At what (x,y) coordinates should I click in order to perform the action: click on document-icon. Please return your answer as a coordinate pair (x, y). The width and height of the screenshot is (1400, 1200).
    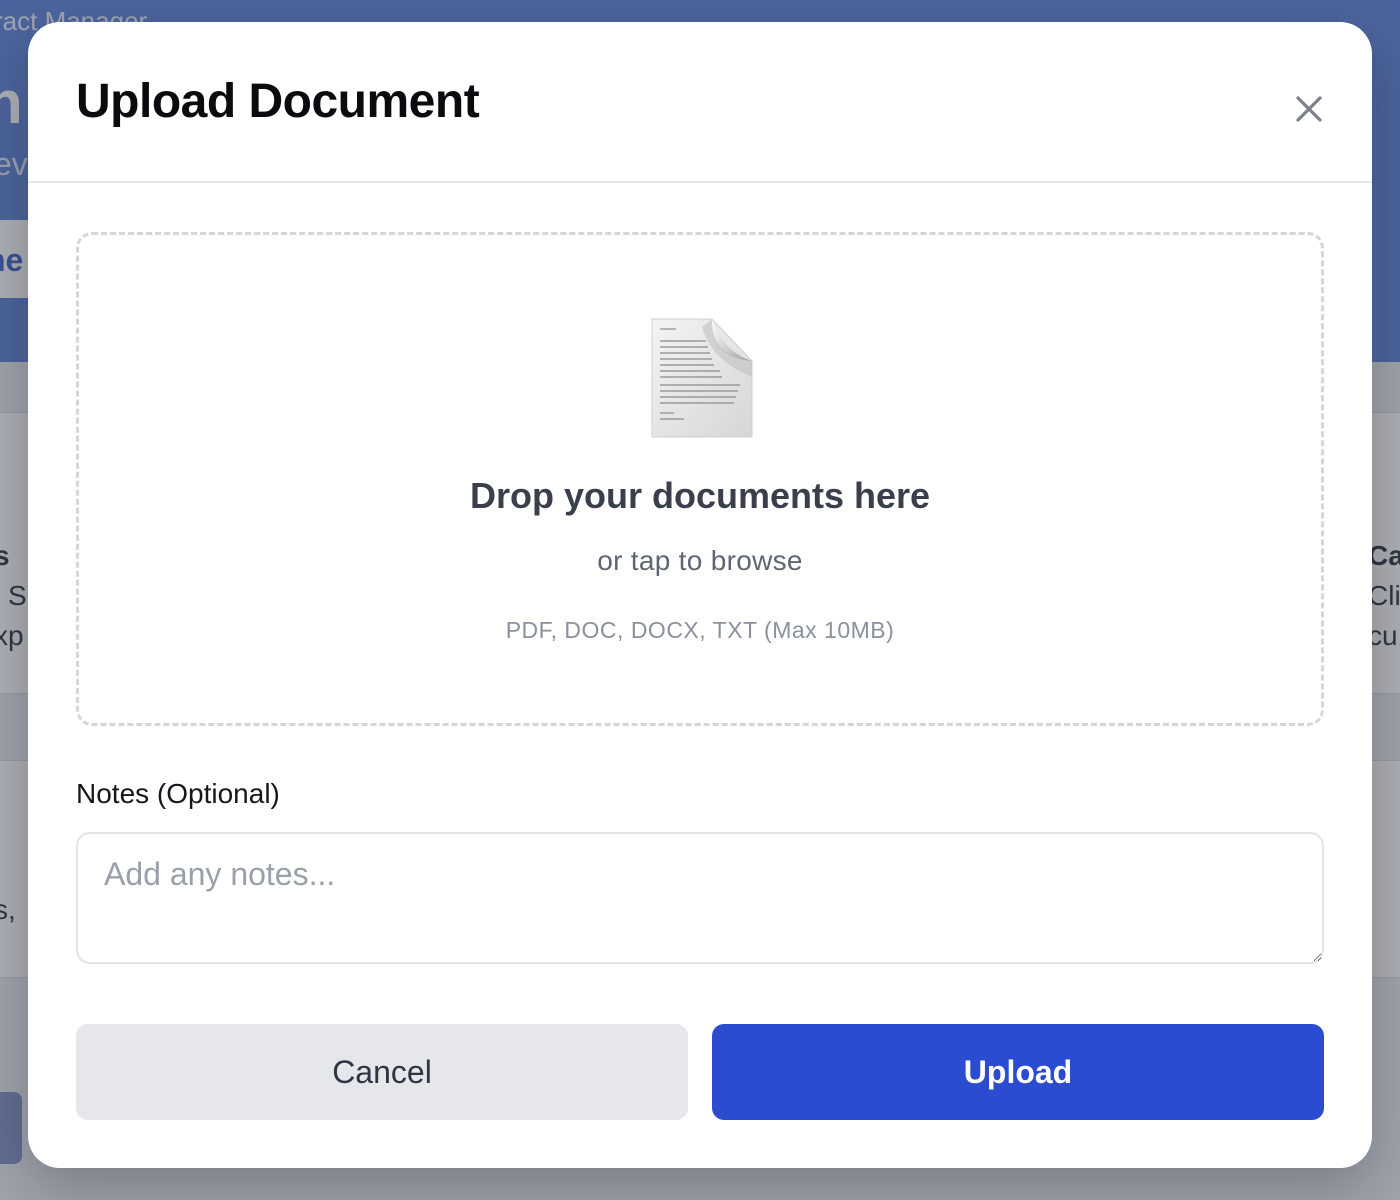
    Looking at the image, I should click on (702, 378).